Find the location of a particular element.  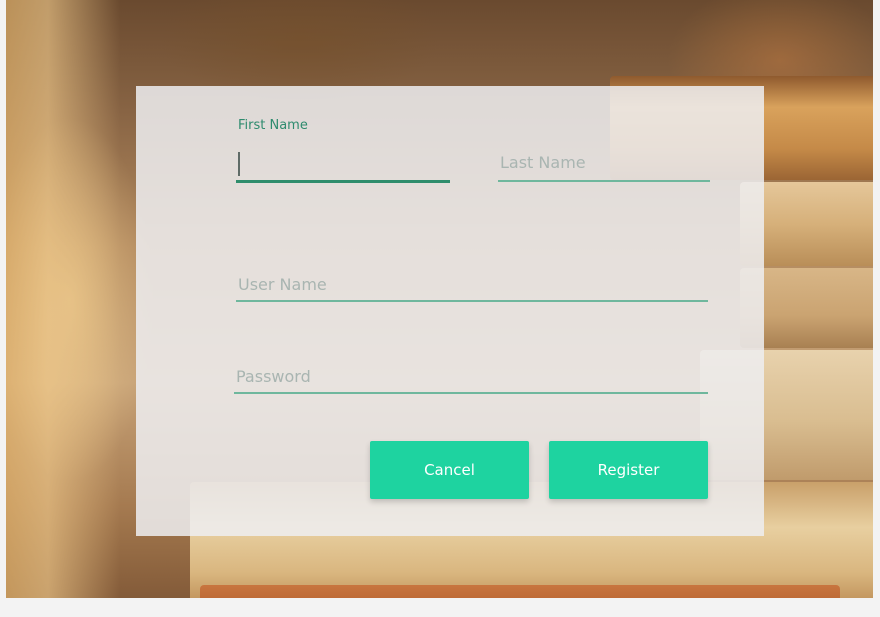

text-caret is located at coordinates (239, 164).